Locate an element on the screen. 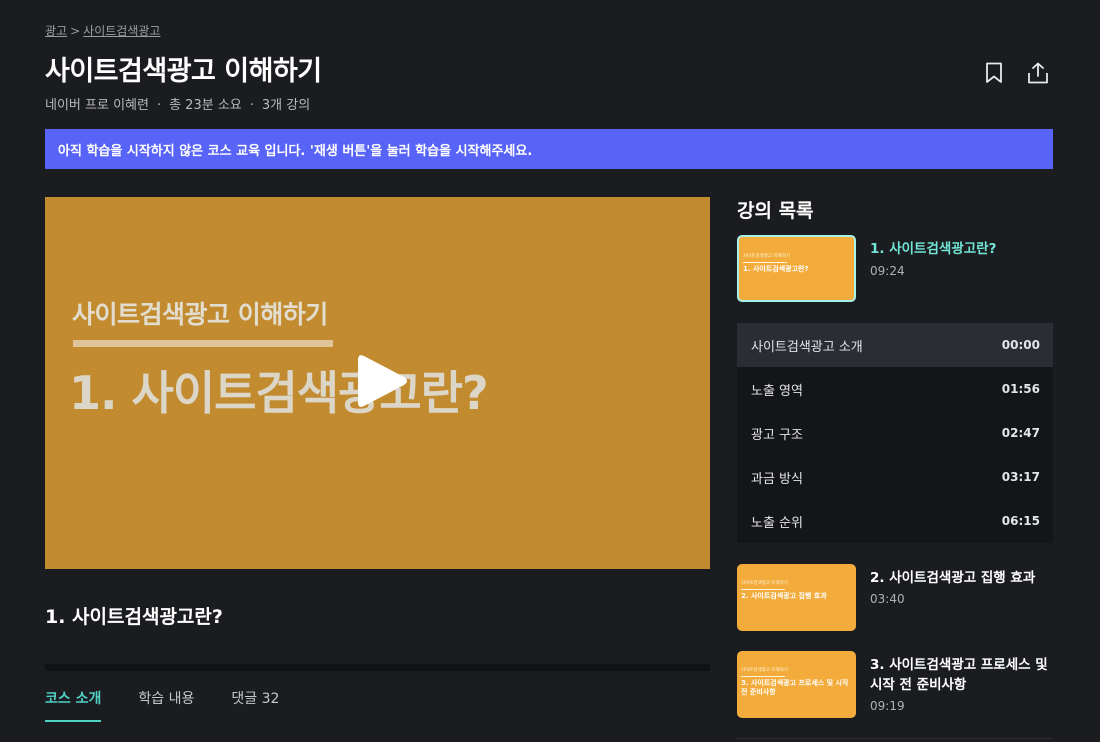 This screenshot has width=1100, height=742. tab-learning-content: 학습 내용 is located at coordinates (166, 705).